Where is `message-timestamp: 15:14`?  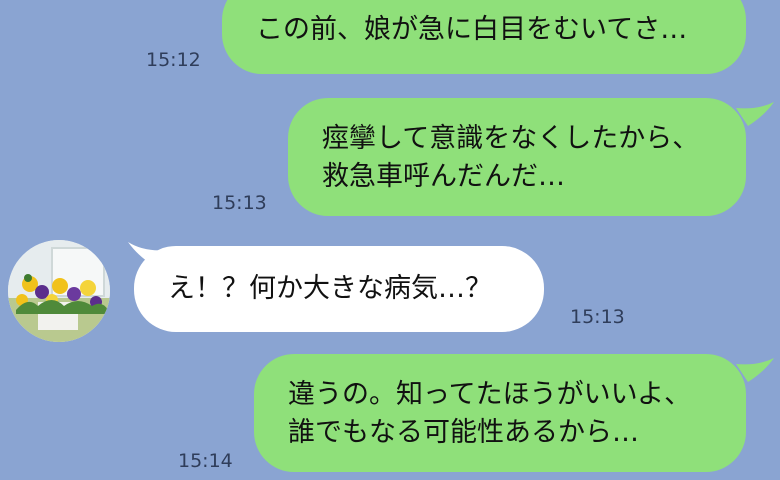 message-timestamp: 15:14 is located at coordinates (205, 461).